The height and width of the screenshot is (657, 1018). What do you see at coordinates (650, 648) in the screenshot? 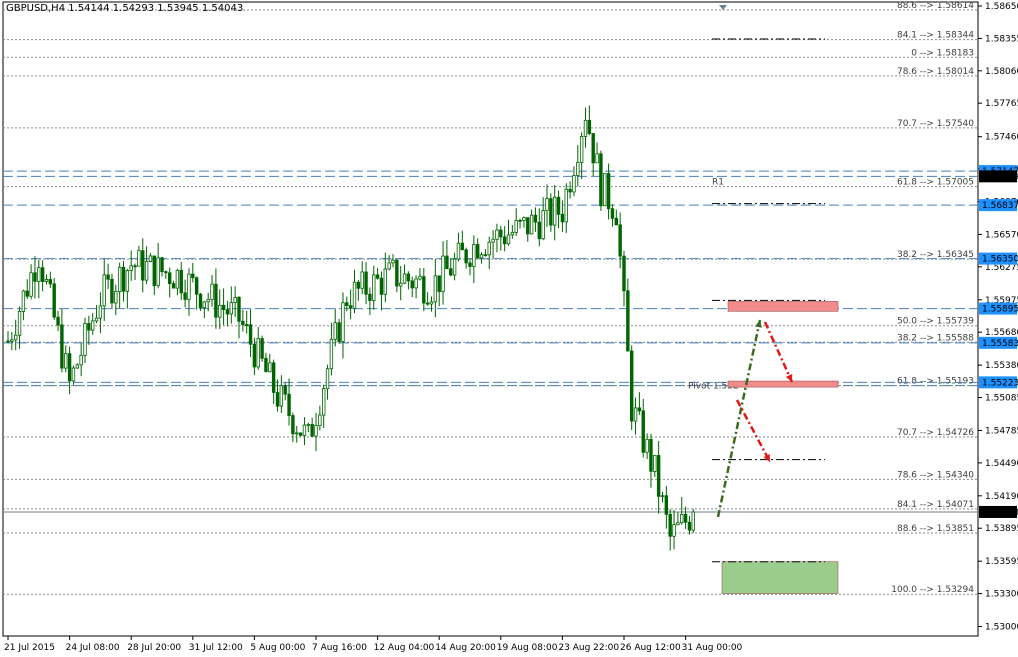
I see `x-tick-label: 26 Aug 12:00` at bounding box center [650, 648].